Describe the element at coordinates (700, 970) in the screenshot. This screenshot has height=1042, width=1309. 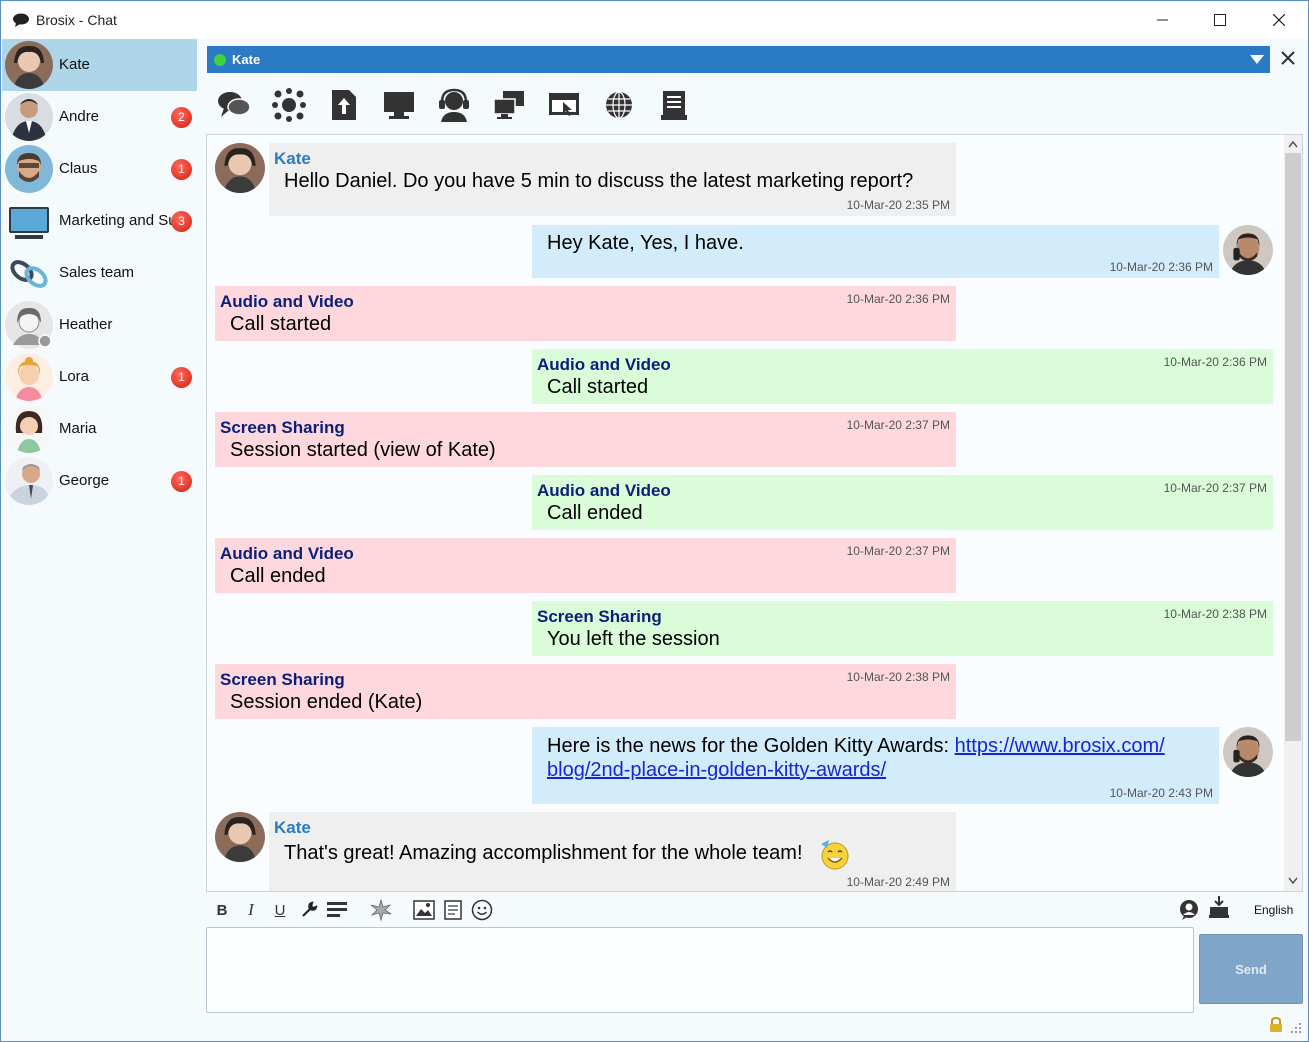
I see `message-input` at that location.